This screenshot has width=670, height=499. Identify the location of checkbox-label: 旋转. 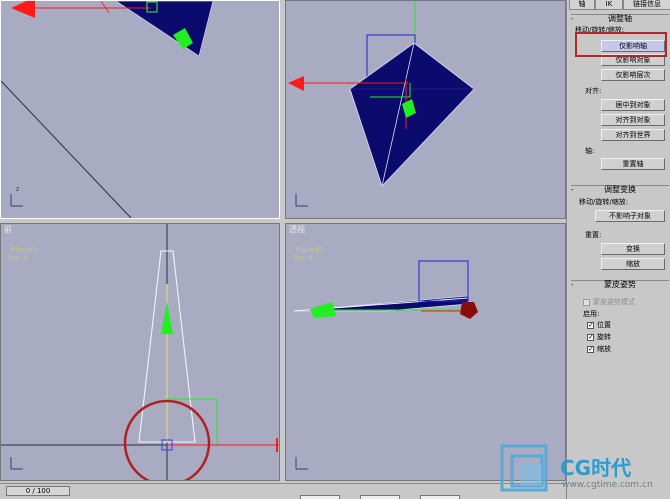
(604, 337).